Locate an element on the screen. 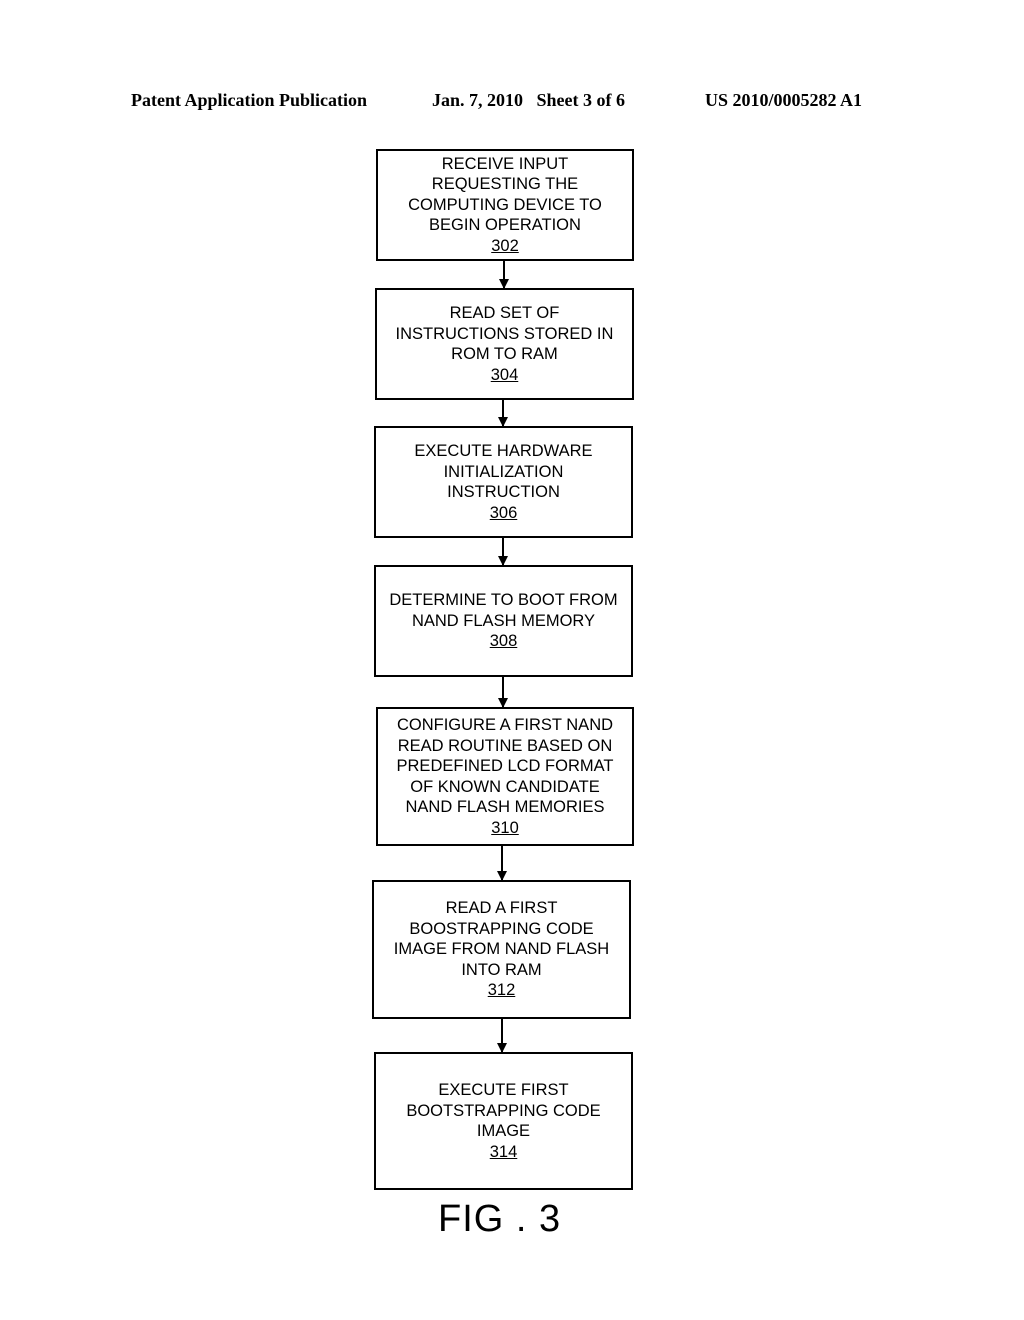 This screenshot has width=1024, height=1320. step-302-ref: 302 is located at coordinates (505, 245).